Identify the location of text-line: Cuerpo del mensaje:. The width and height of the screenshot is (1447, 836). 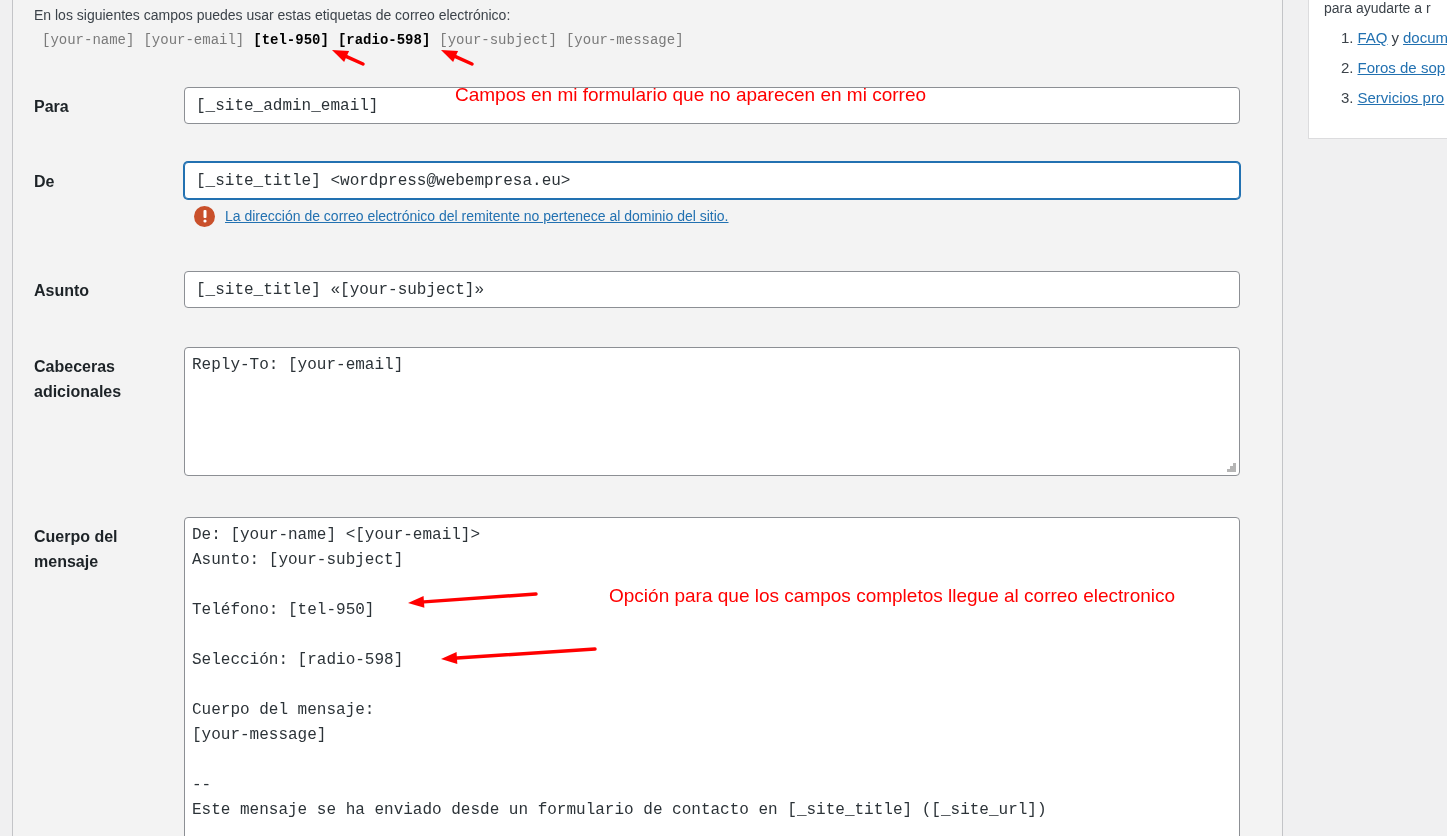
(283, 710).